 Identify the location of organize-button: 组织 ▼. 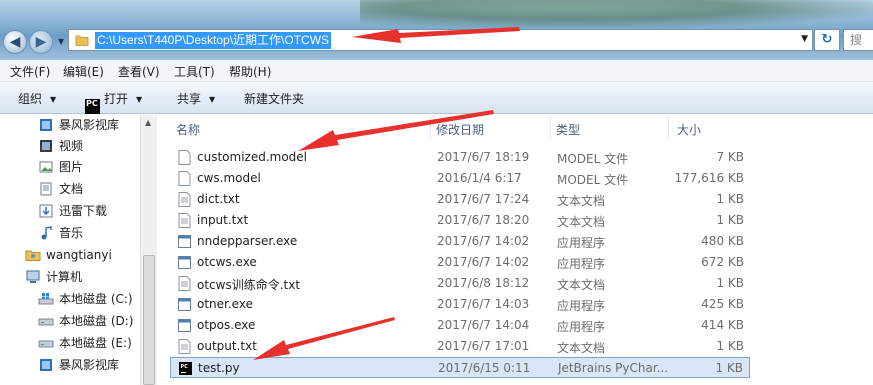
(37, 98).